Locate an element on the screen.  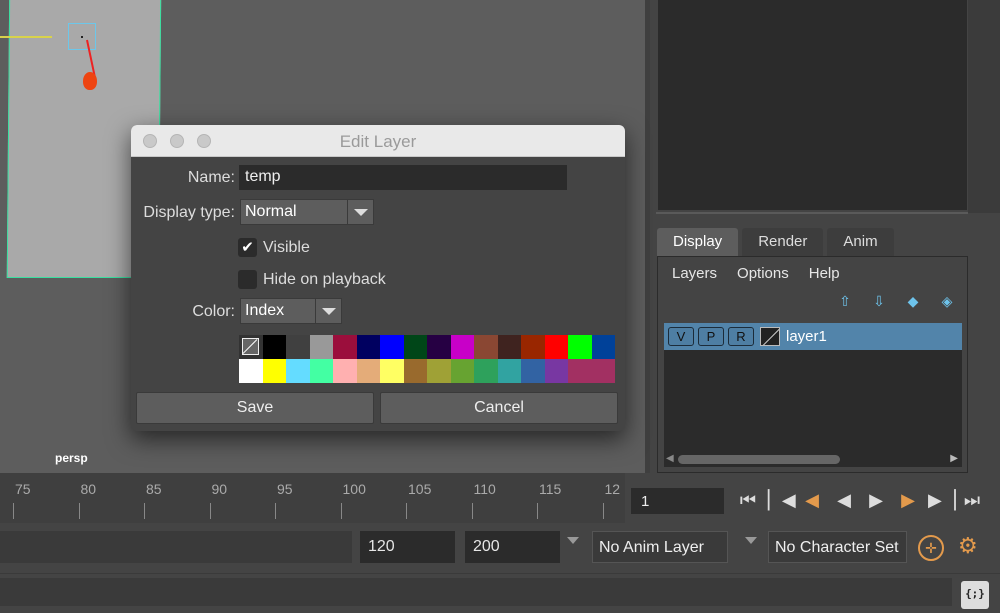
play-forwards-icon: ▶ is located at coordinates (876, 500).